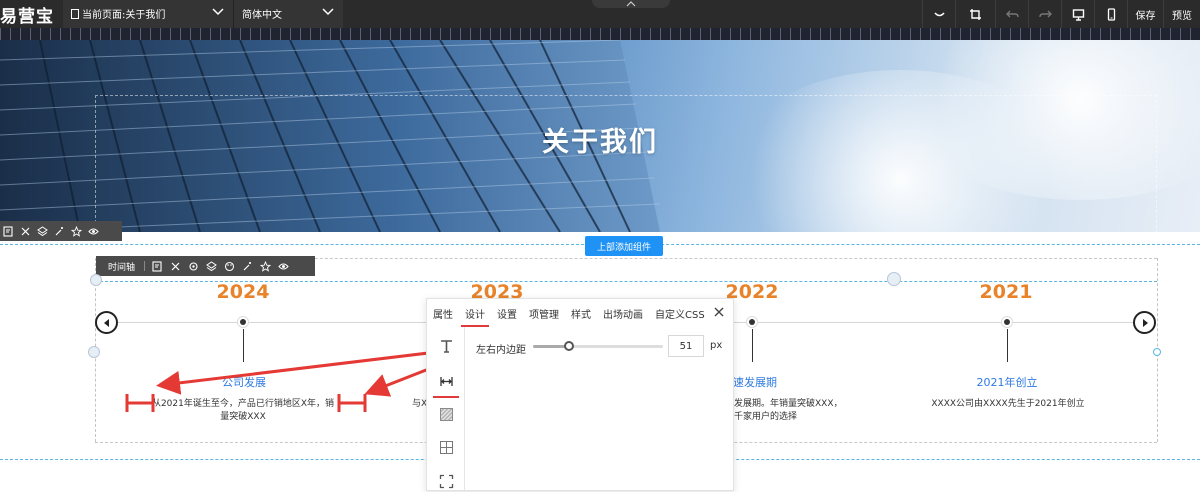 This screenshot has width=1200, height=492. I want to click on redo-button, so click(1044, 14).